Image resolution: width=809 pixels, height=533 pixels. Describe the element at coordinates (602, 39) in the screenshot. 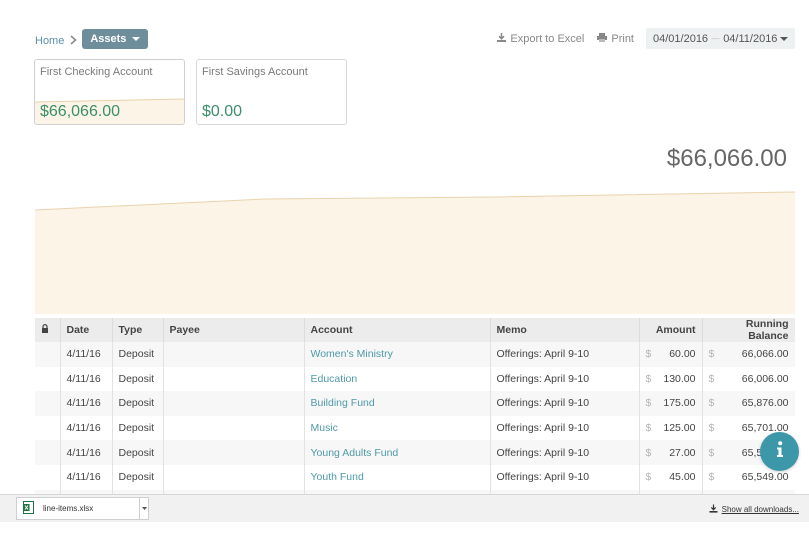

I see `printer-icon` at that location.